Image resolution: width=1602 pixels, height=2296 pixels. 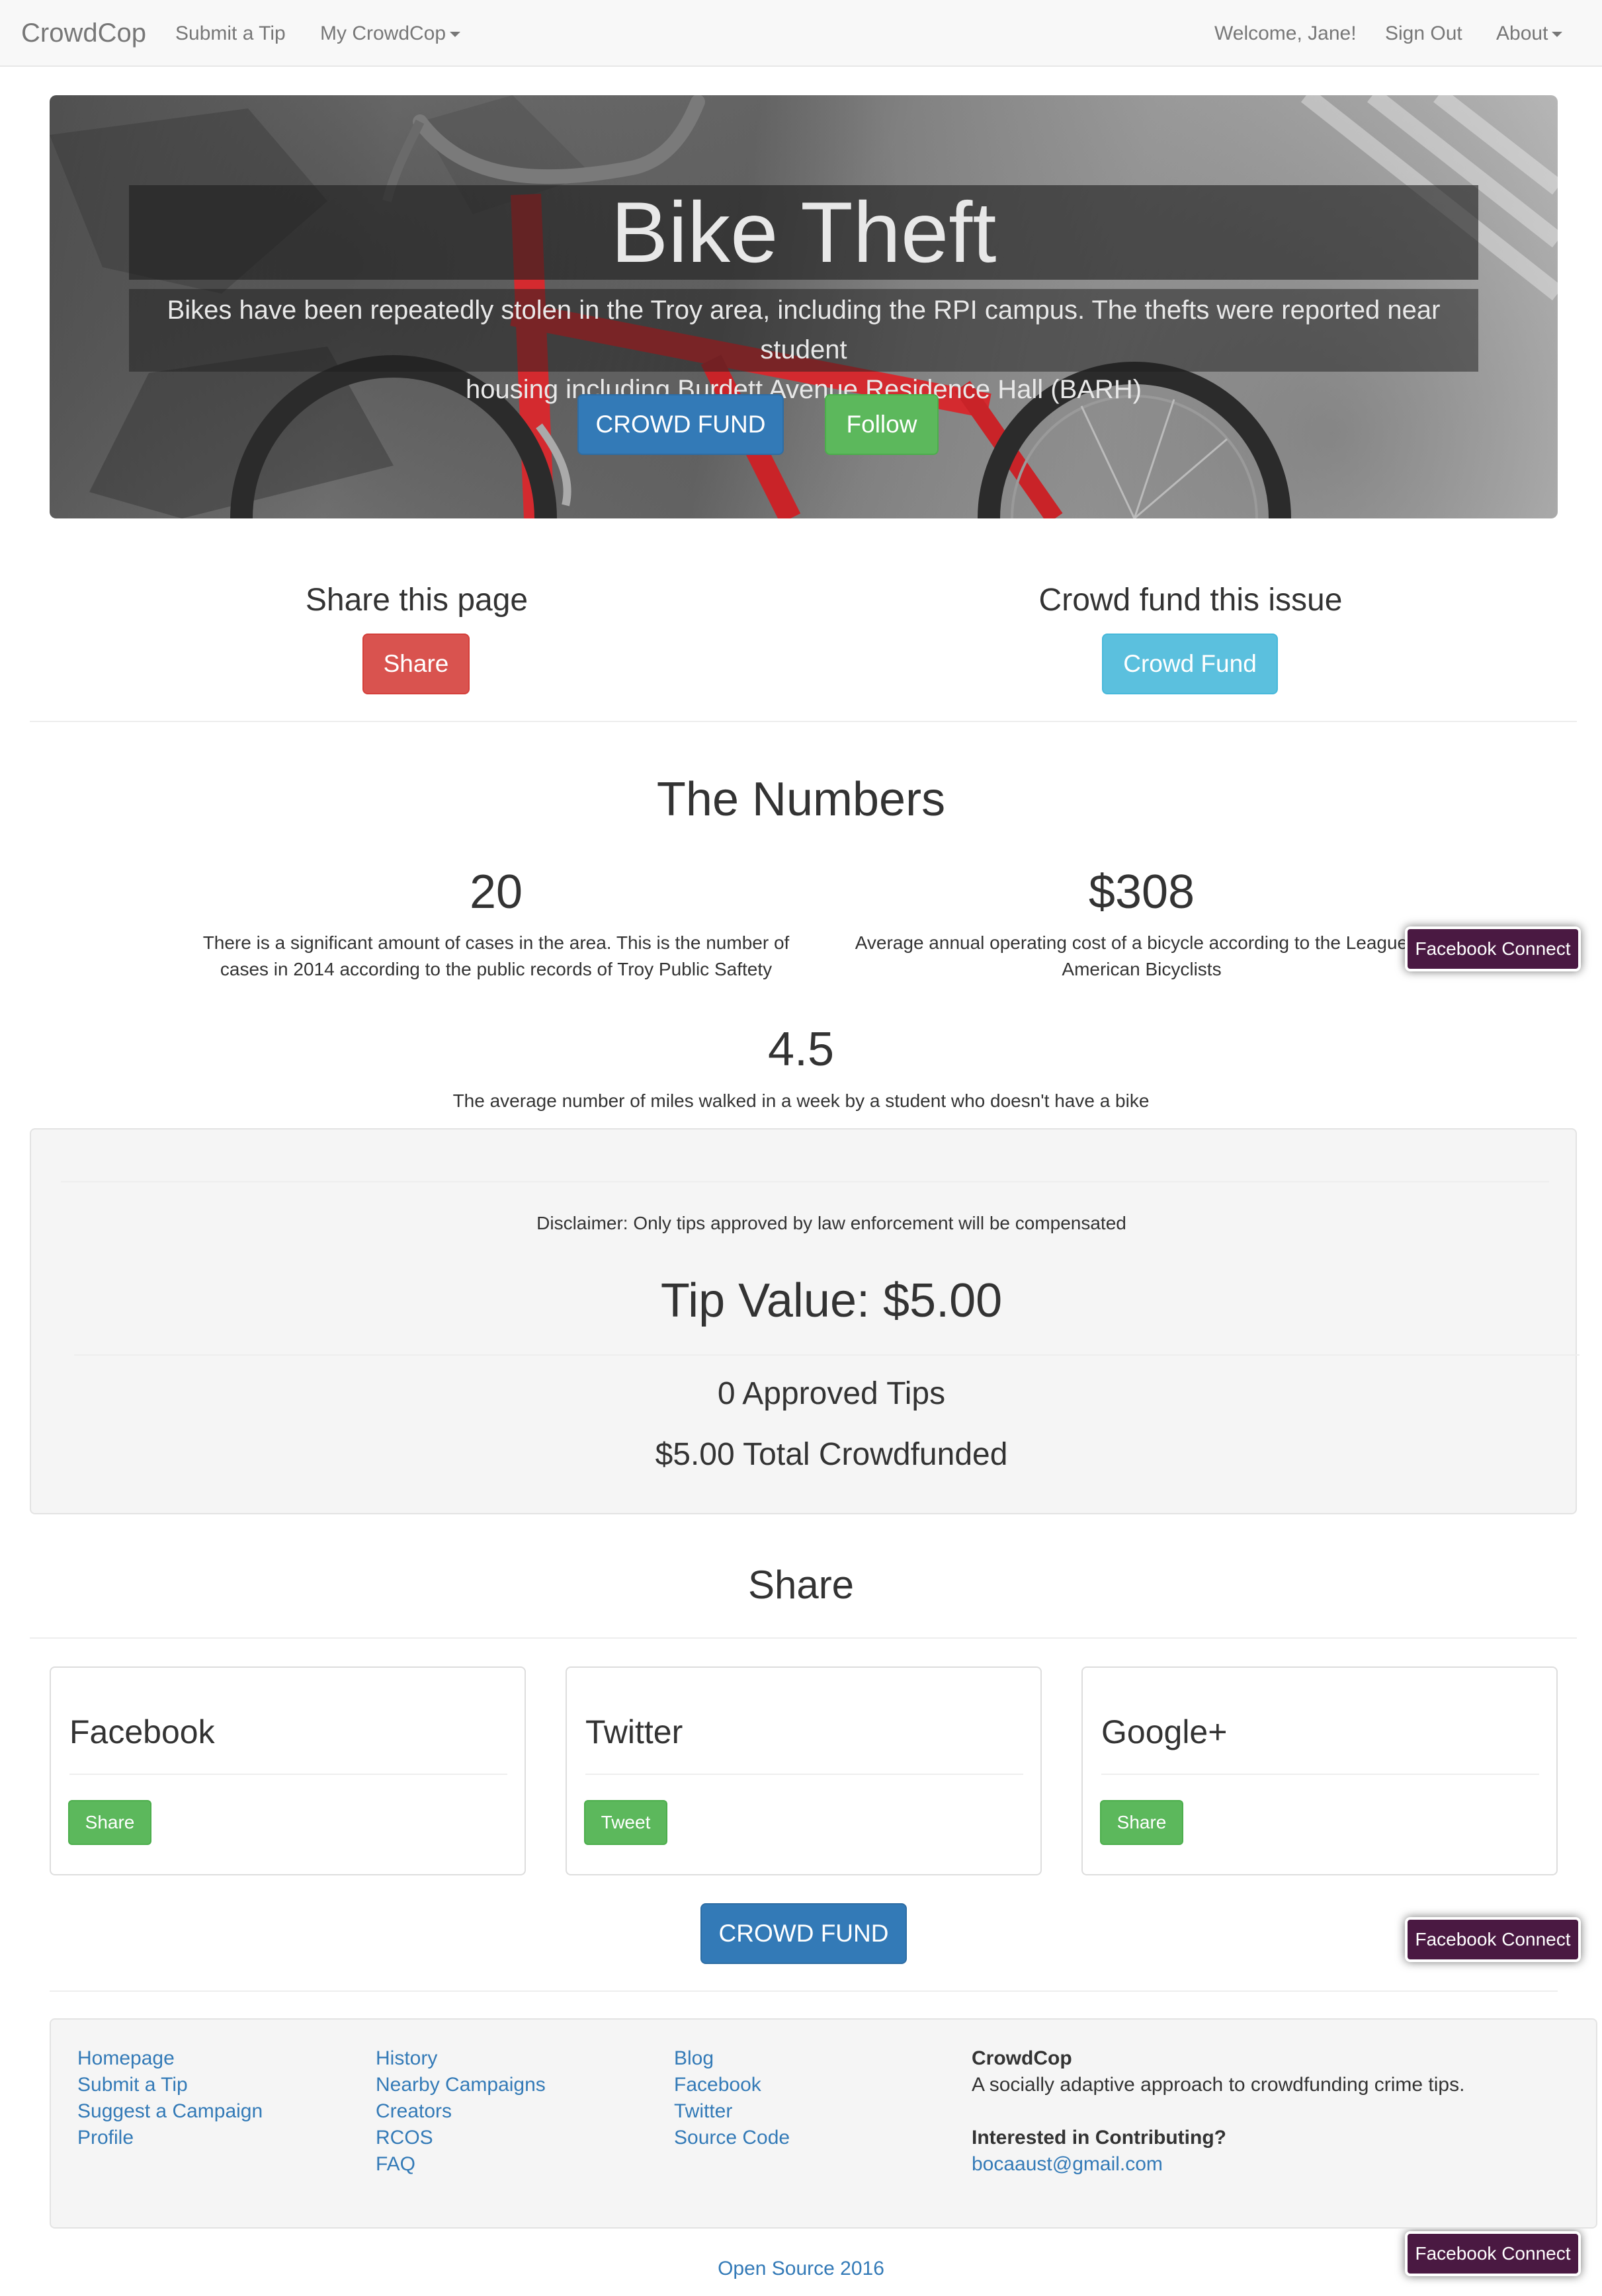 I want to click on footer-open-source-link: Open Source 2016, so click(x=801, y=2269).